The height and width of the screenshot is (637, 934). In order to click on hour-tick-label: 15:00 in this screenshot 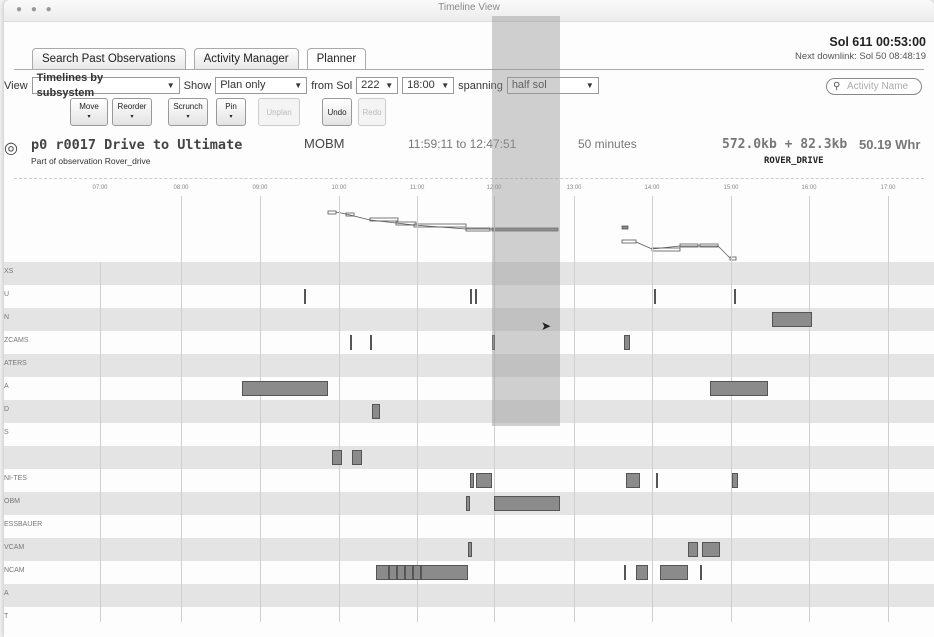, I will do `click(731, 188)`.